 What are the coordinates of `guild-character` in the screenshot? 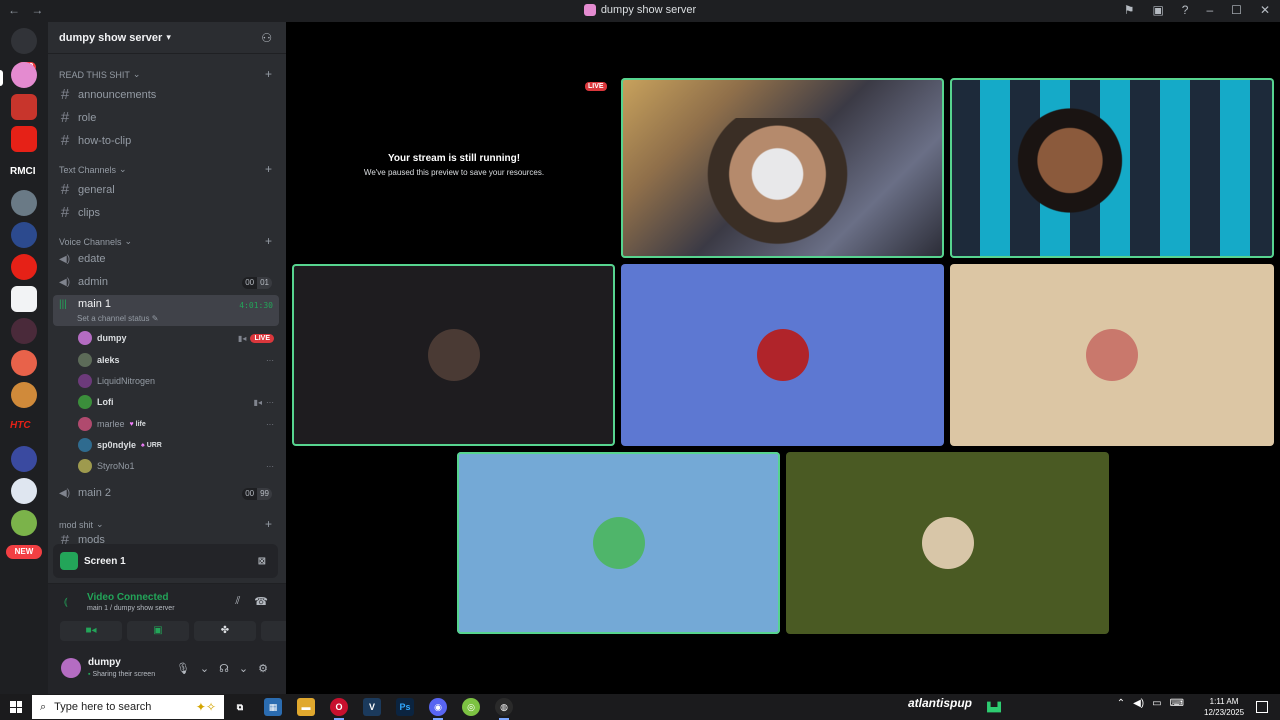 It's located at (24, 395).